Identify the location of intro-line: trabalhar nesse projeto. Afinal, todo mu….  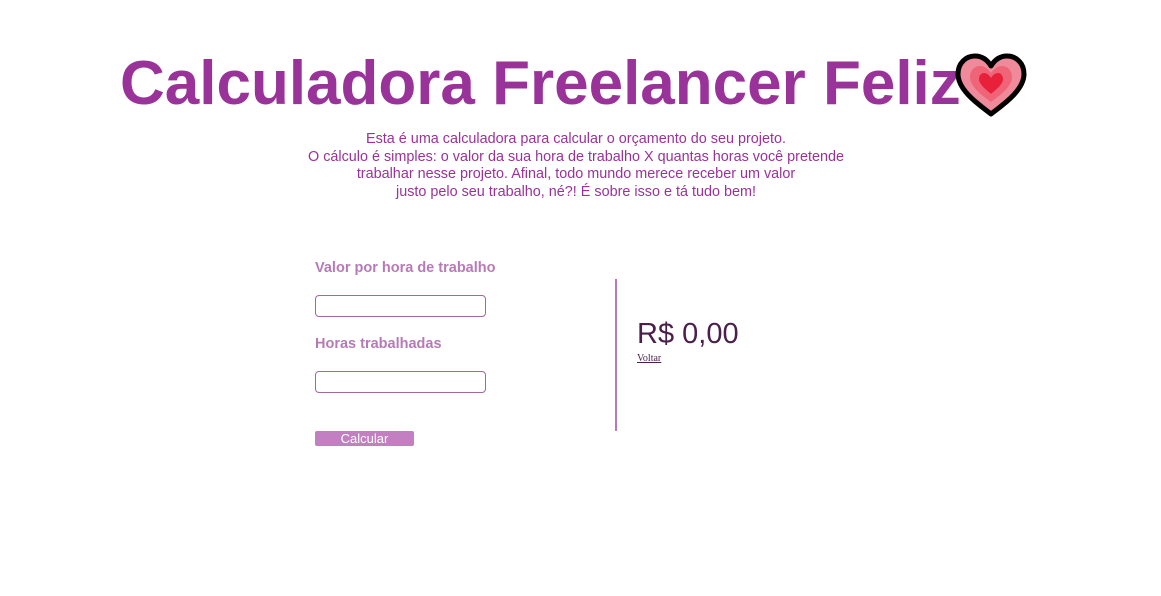
(576, 174).